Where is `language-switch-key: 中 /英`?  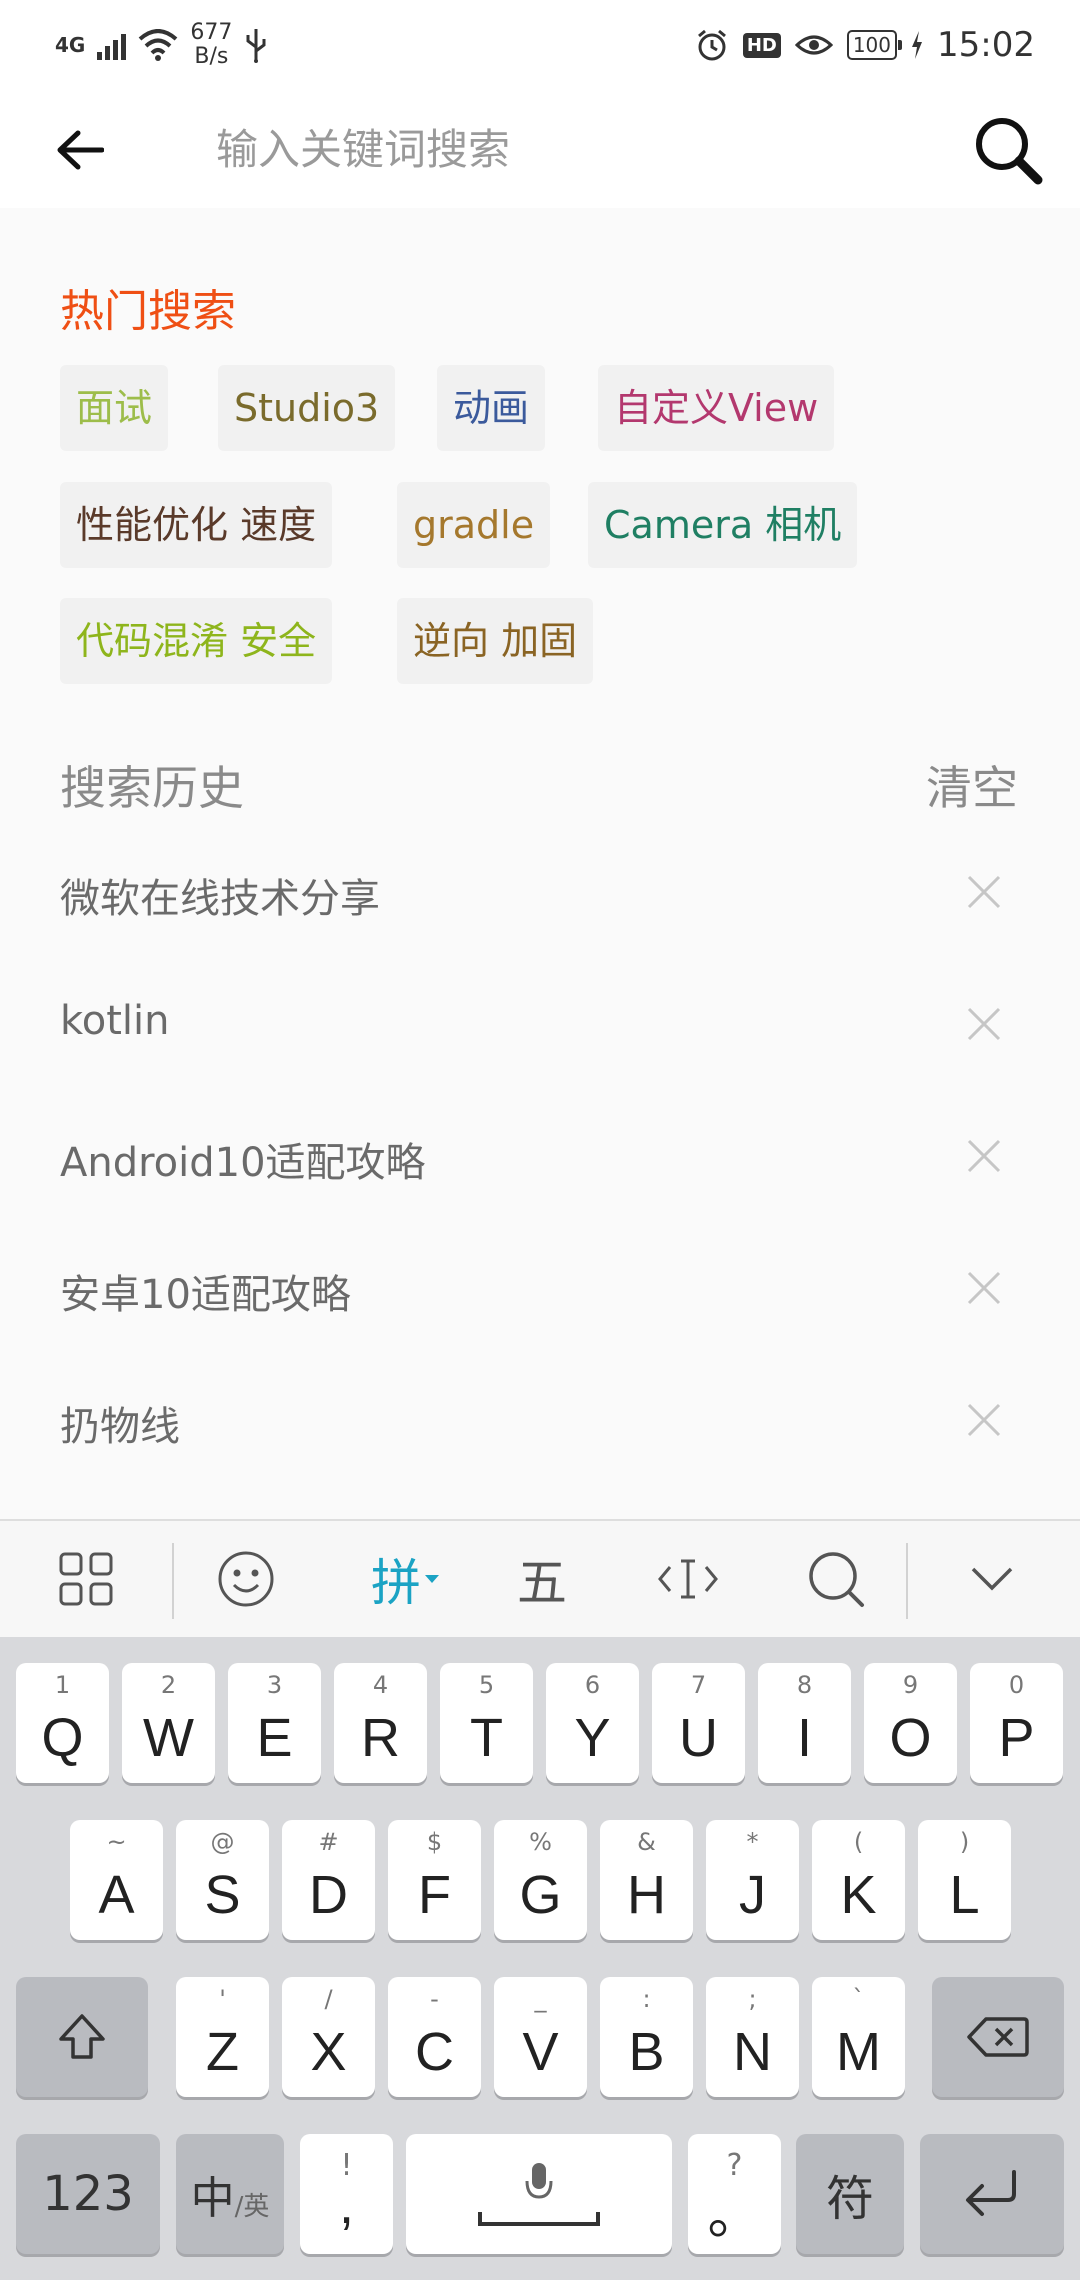 language-switch-key: 中 /英 is located at coordinates (230, 2194).